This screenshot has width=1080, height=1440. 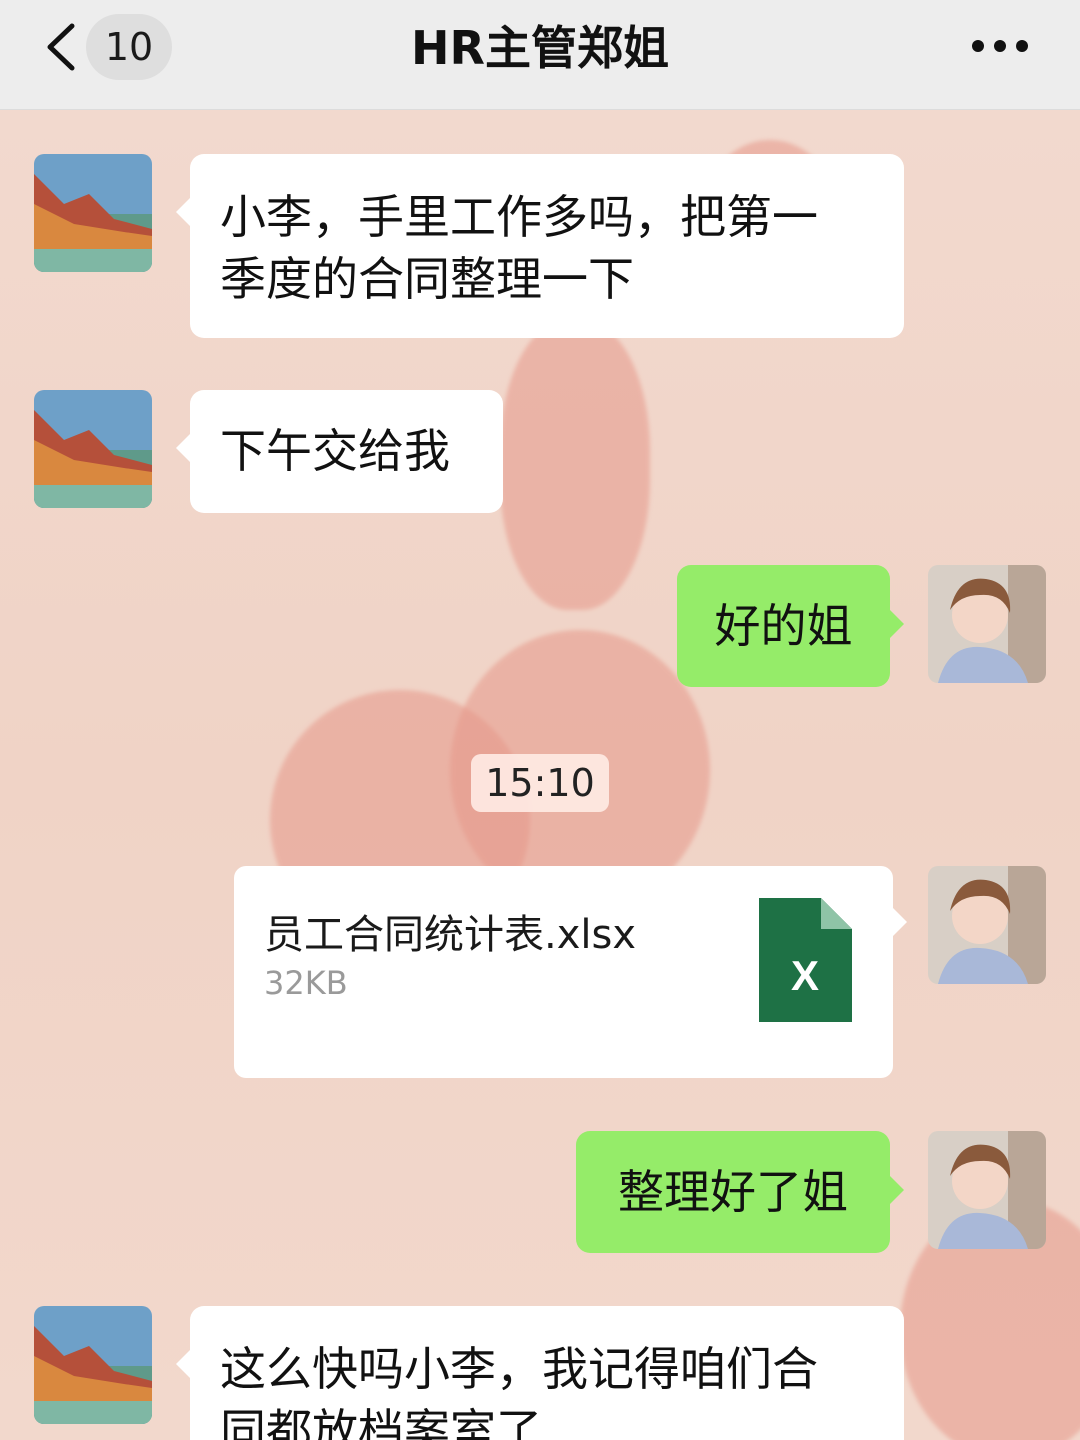 I want to click on more-dots-icon, so click(x=1000, y=47).